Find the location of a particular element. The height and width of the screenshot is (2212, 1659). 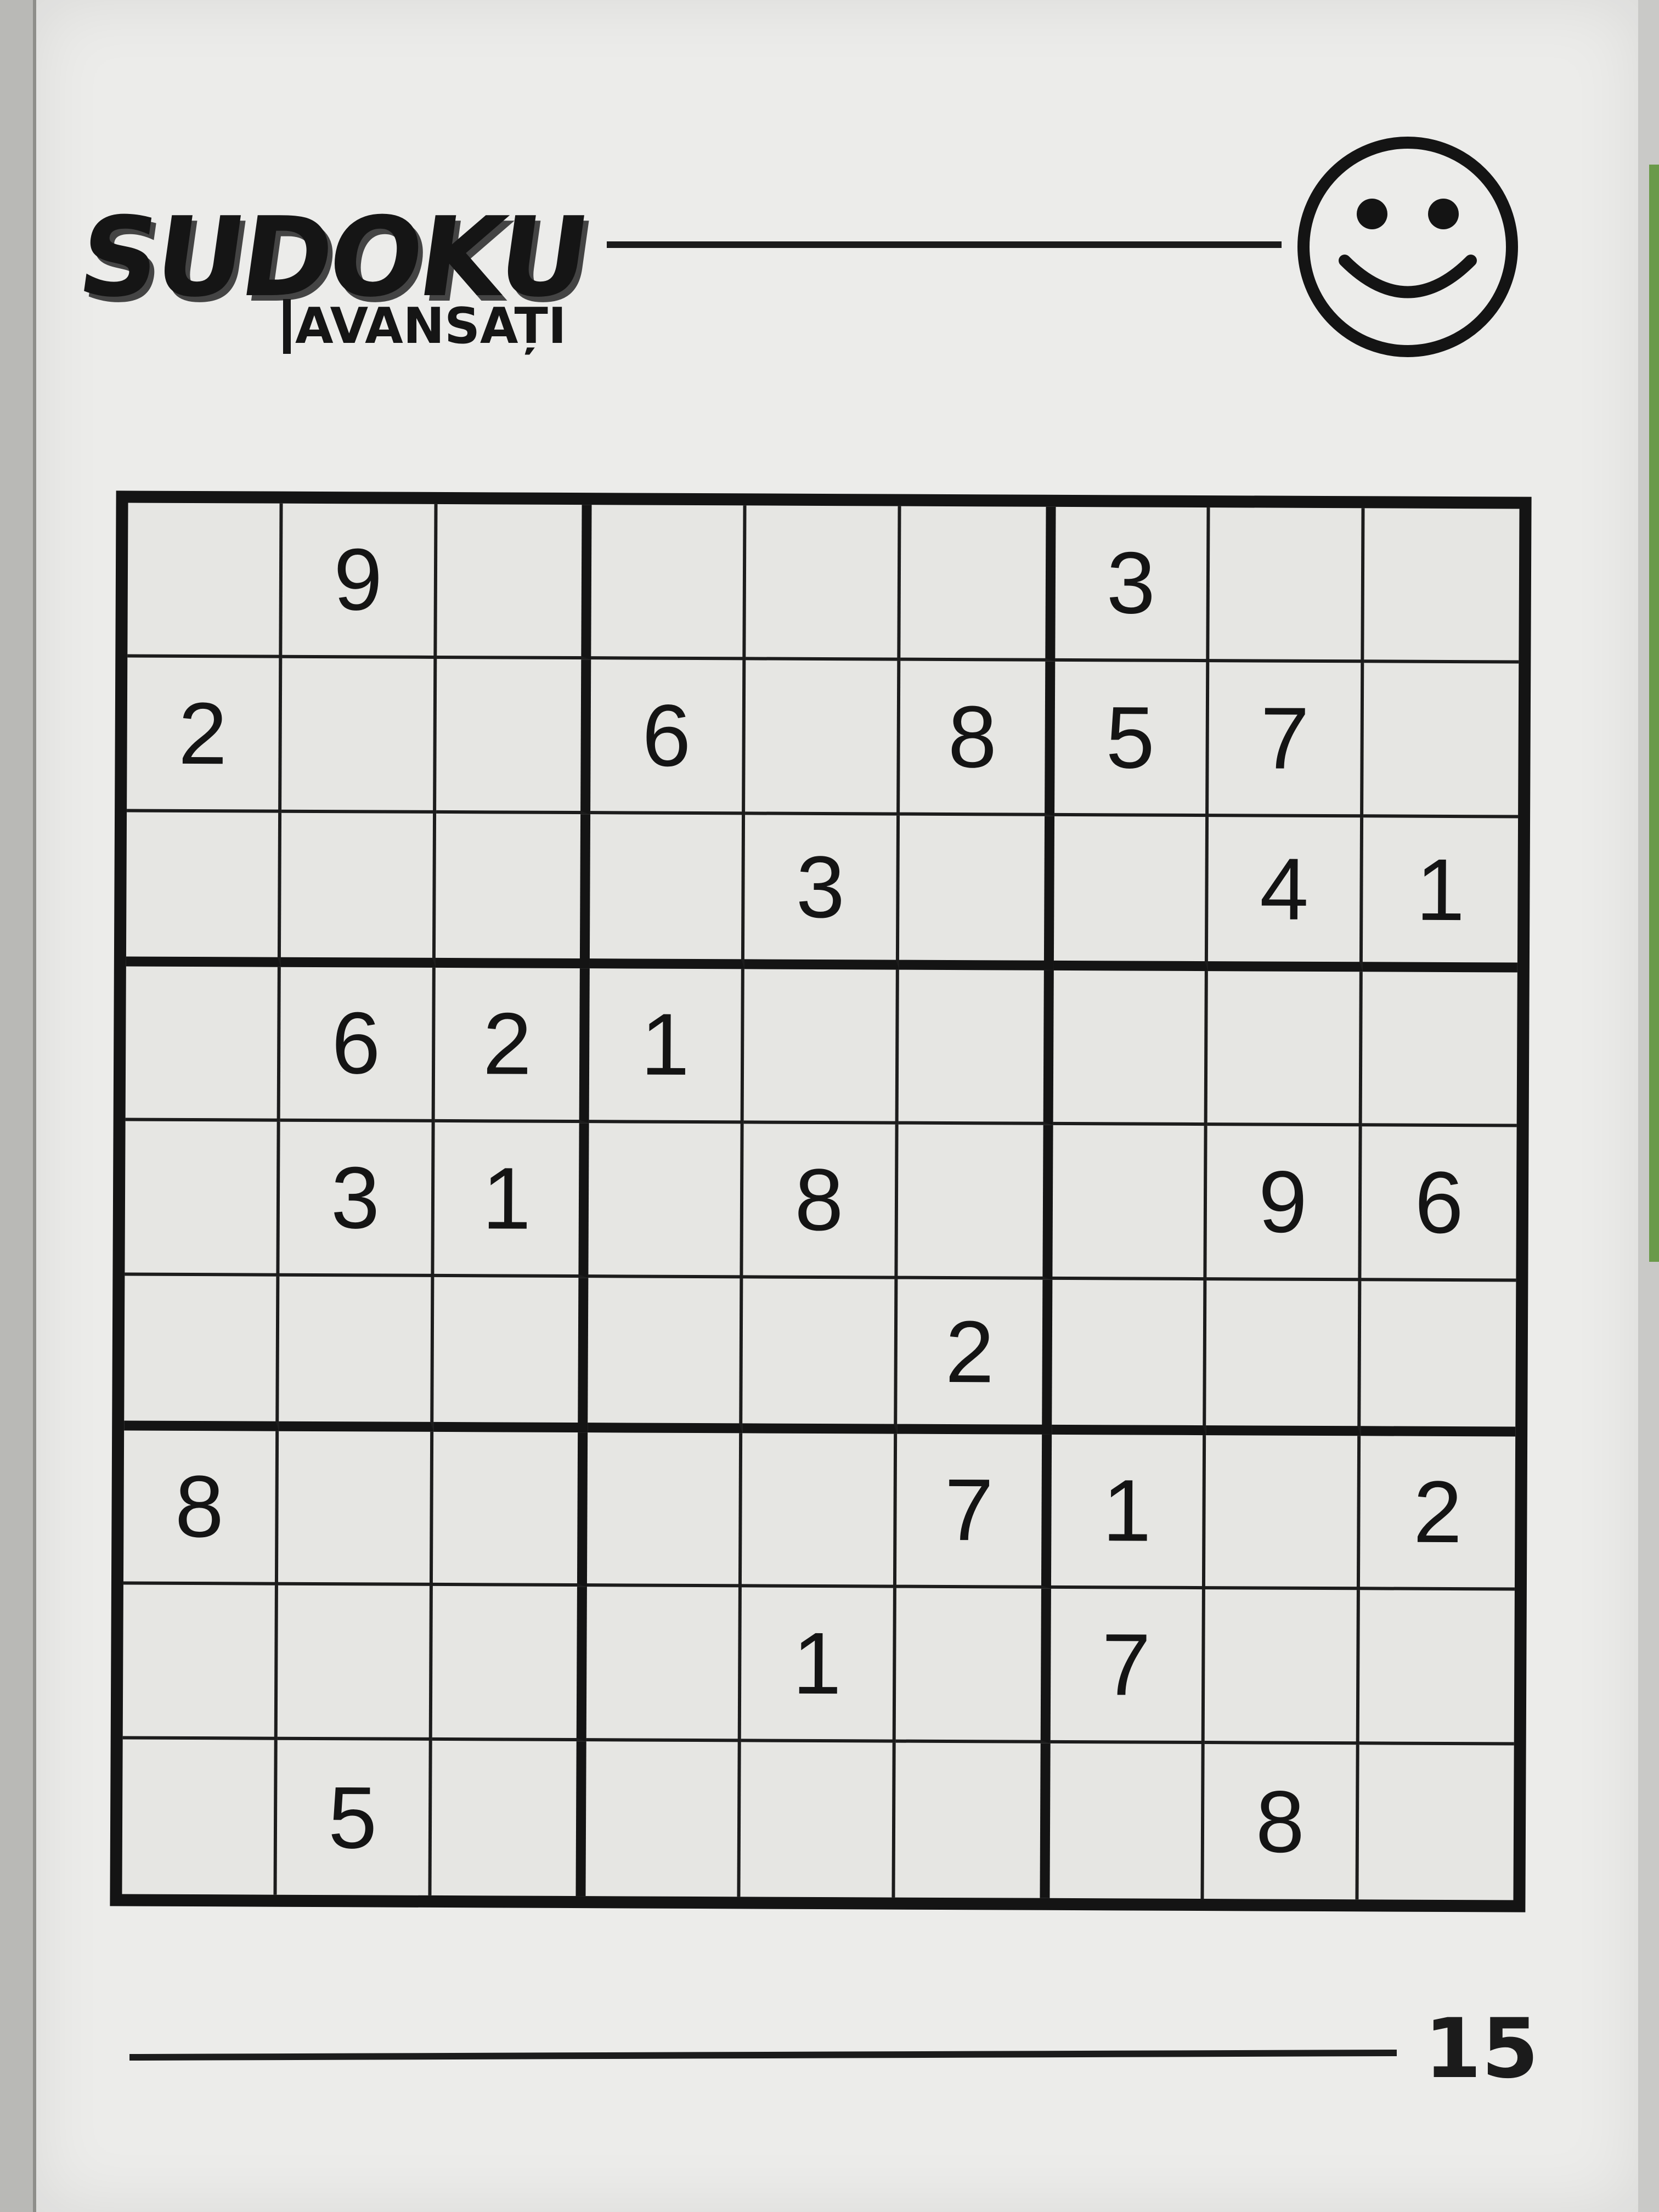

name-write-line is located at coordinates (945, 244).